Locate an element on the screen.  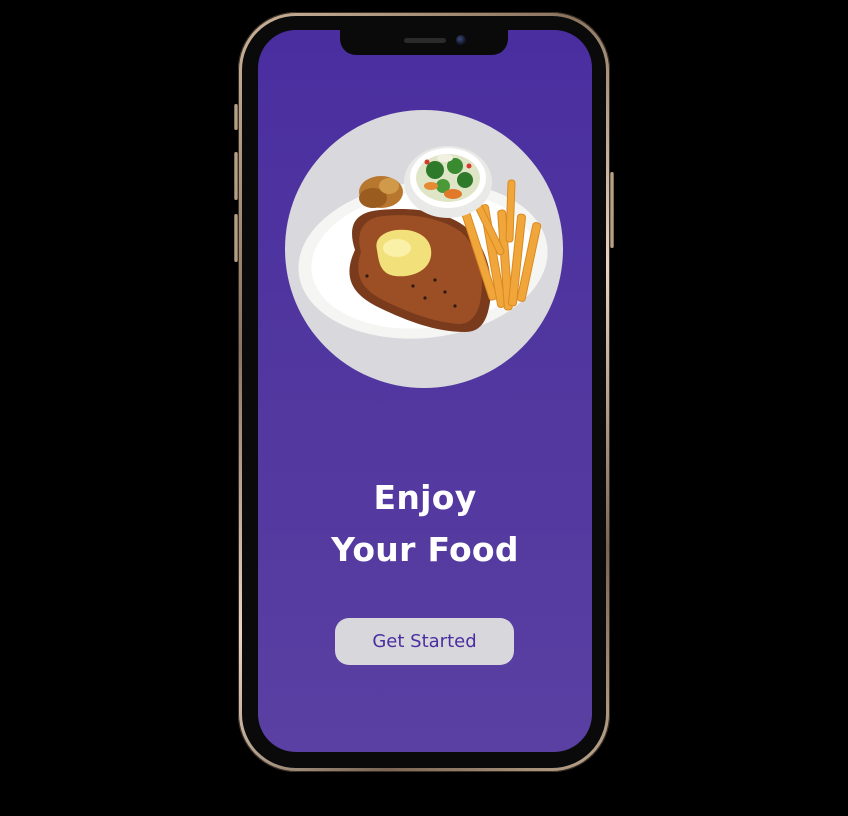
volume-down-button is located at coordinates (236, 238).